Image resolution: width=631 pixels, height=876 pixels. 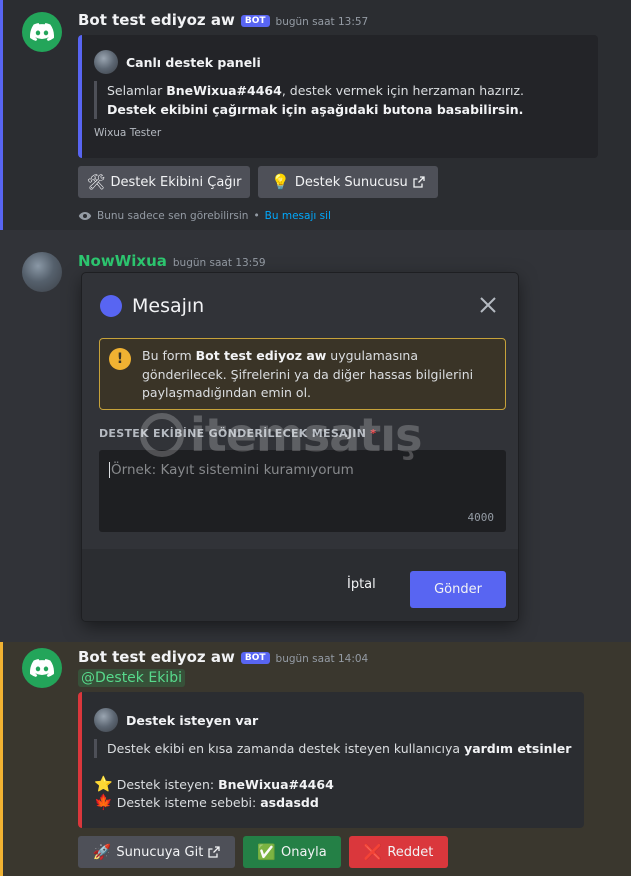 What do you see at coordinates (128, 133) in the screenshot?
I see `embed-footer: Wixua Tester` at bounding box center [128, 133].